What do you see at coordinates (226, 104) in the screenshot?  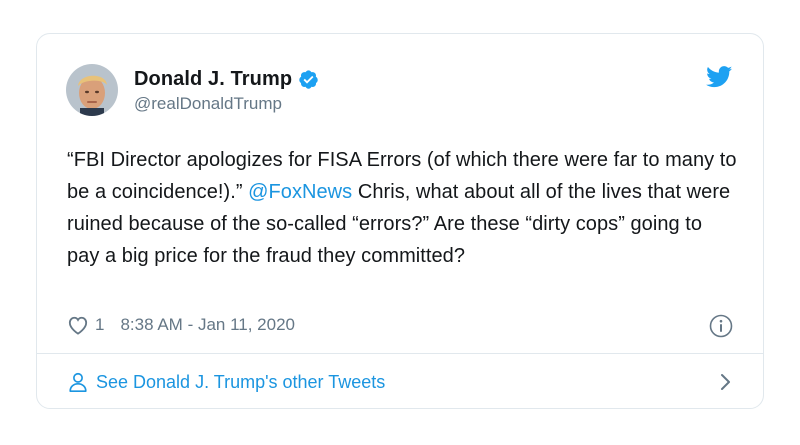 I see `author-handle: @realDonaldTrump` at bounding box center [226, 104].